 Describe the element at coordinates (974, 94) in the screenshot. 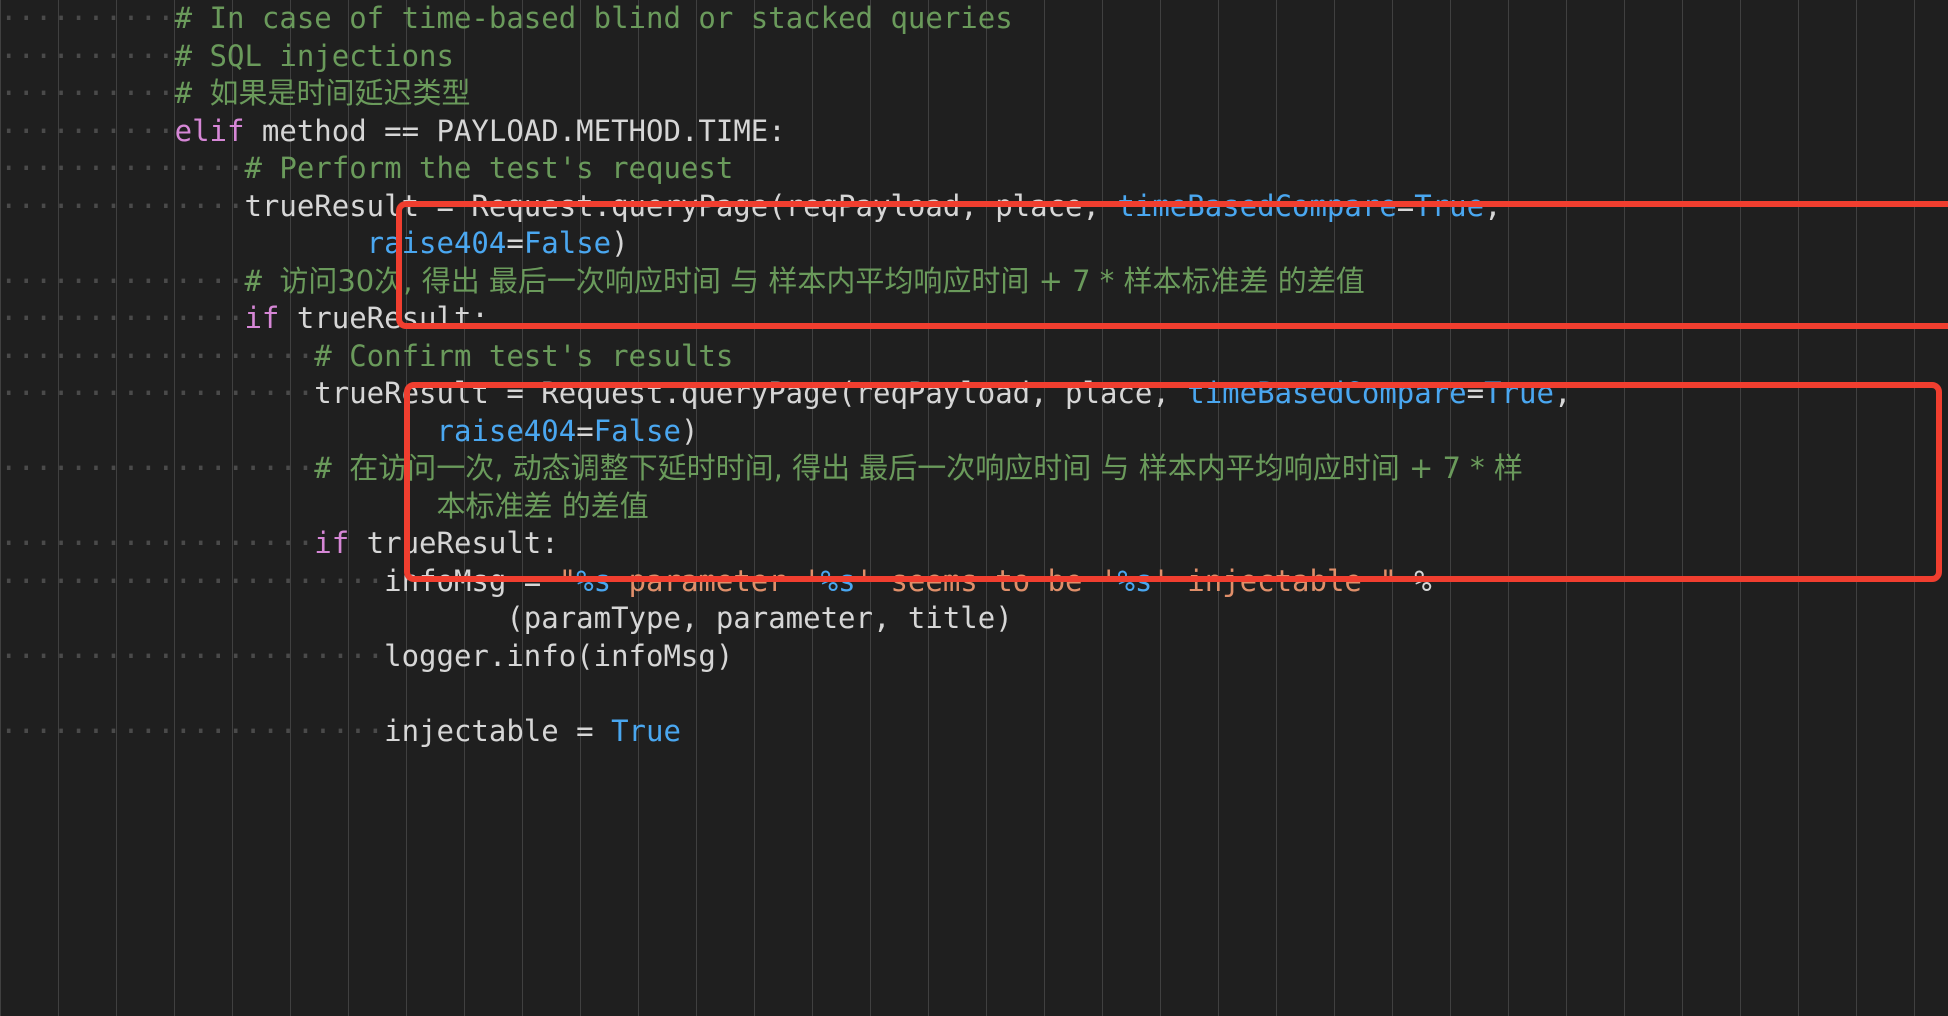

I see `code-line: ··········# 如果是时间延迟类型` at that location.